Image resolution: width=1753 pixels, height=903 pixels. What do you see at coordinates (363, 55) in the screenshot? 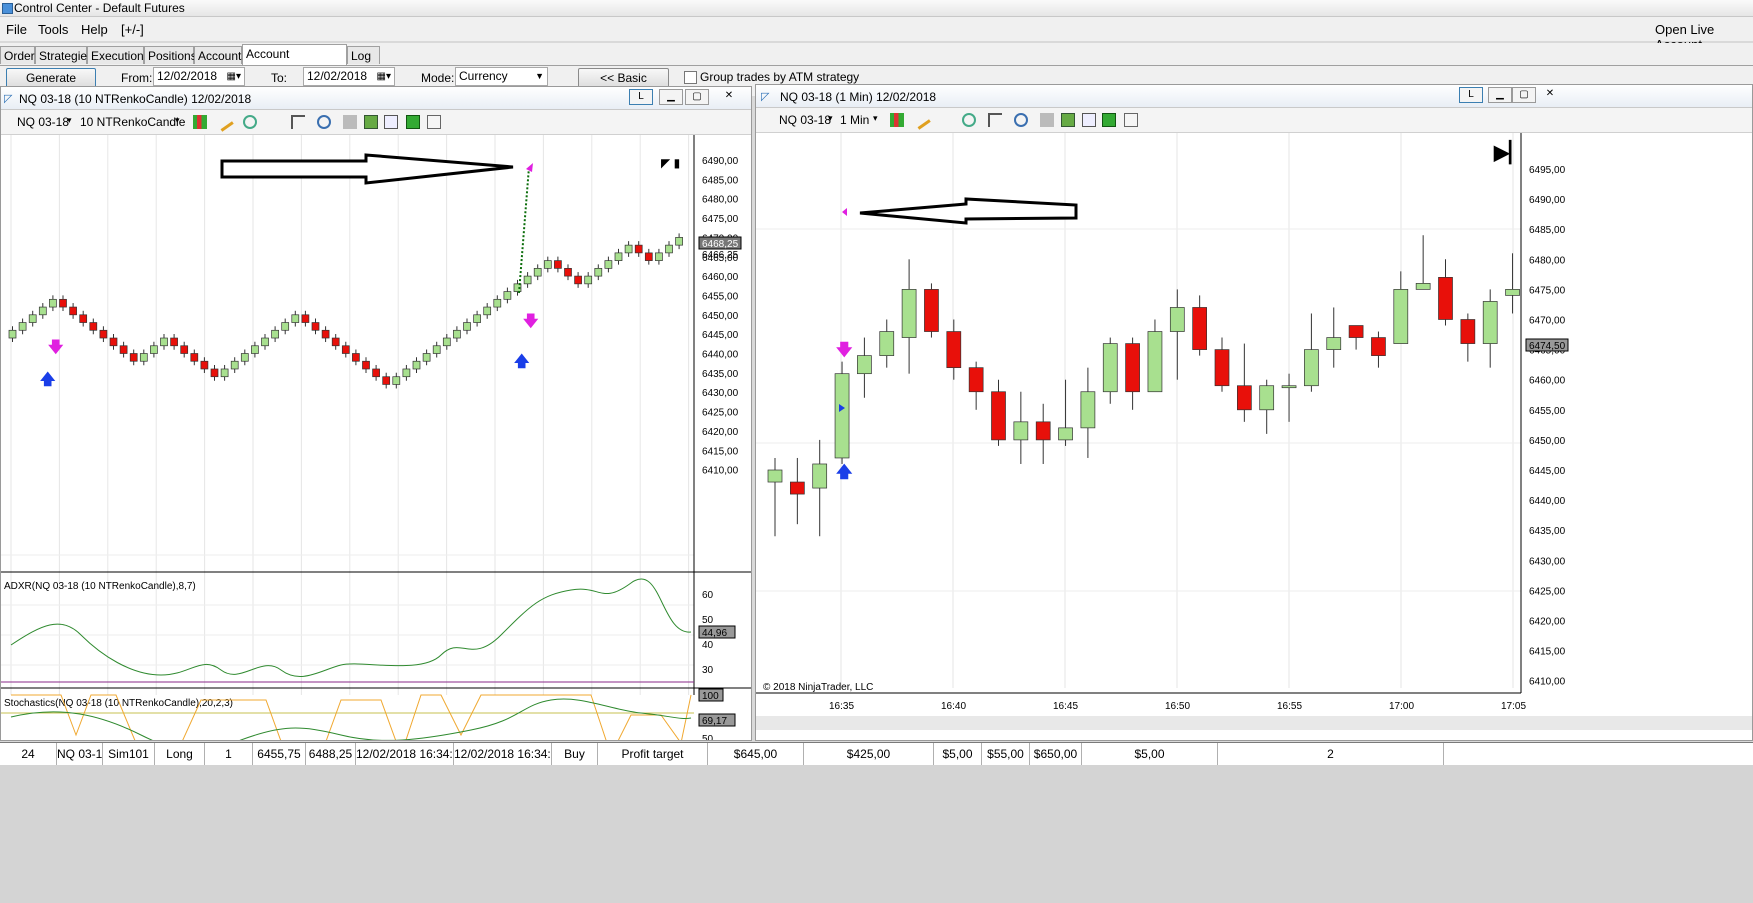
I see `tab-log: Log` at bounding box center [363, 55].